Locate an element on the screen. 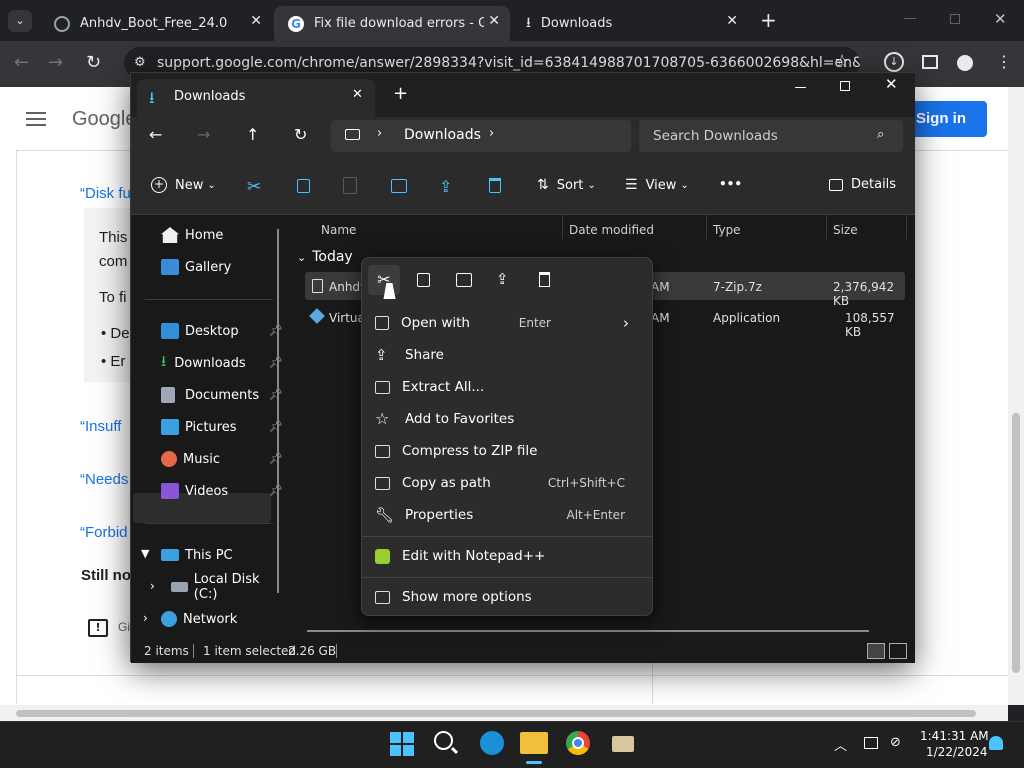 Image resolution: width=1024 pixels, height=768 pixels. page-link-disk: “Disk fu is located at coordinates (105, 193).